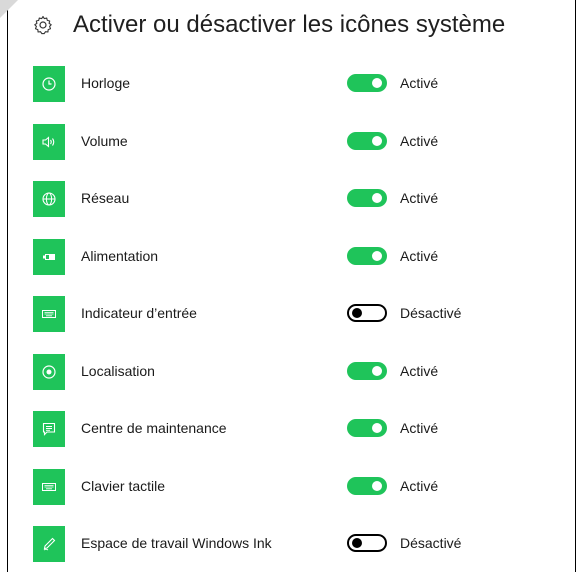 This screenshot has height=584, width=579. I want to click on setting-label: Horloge, so click(106, 83).